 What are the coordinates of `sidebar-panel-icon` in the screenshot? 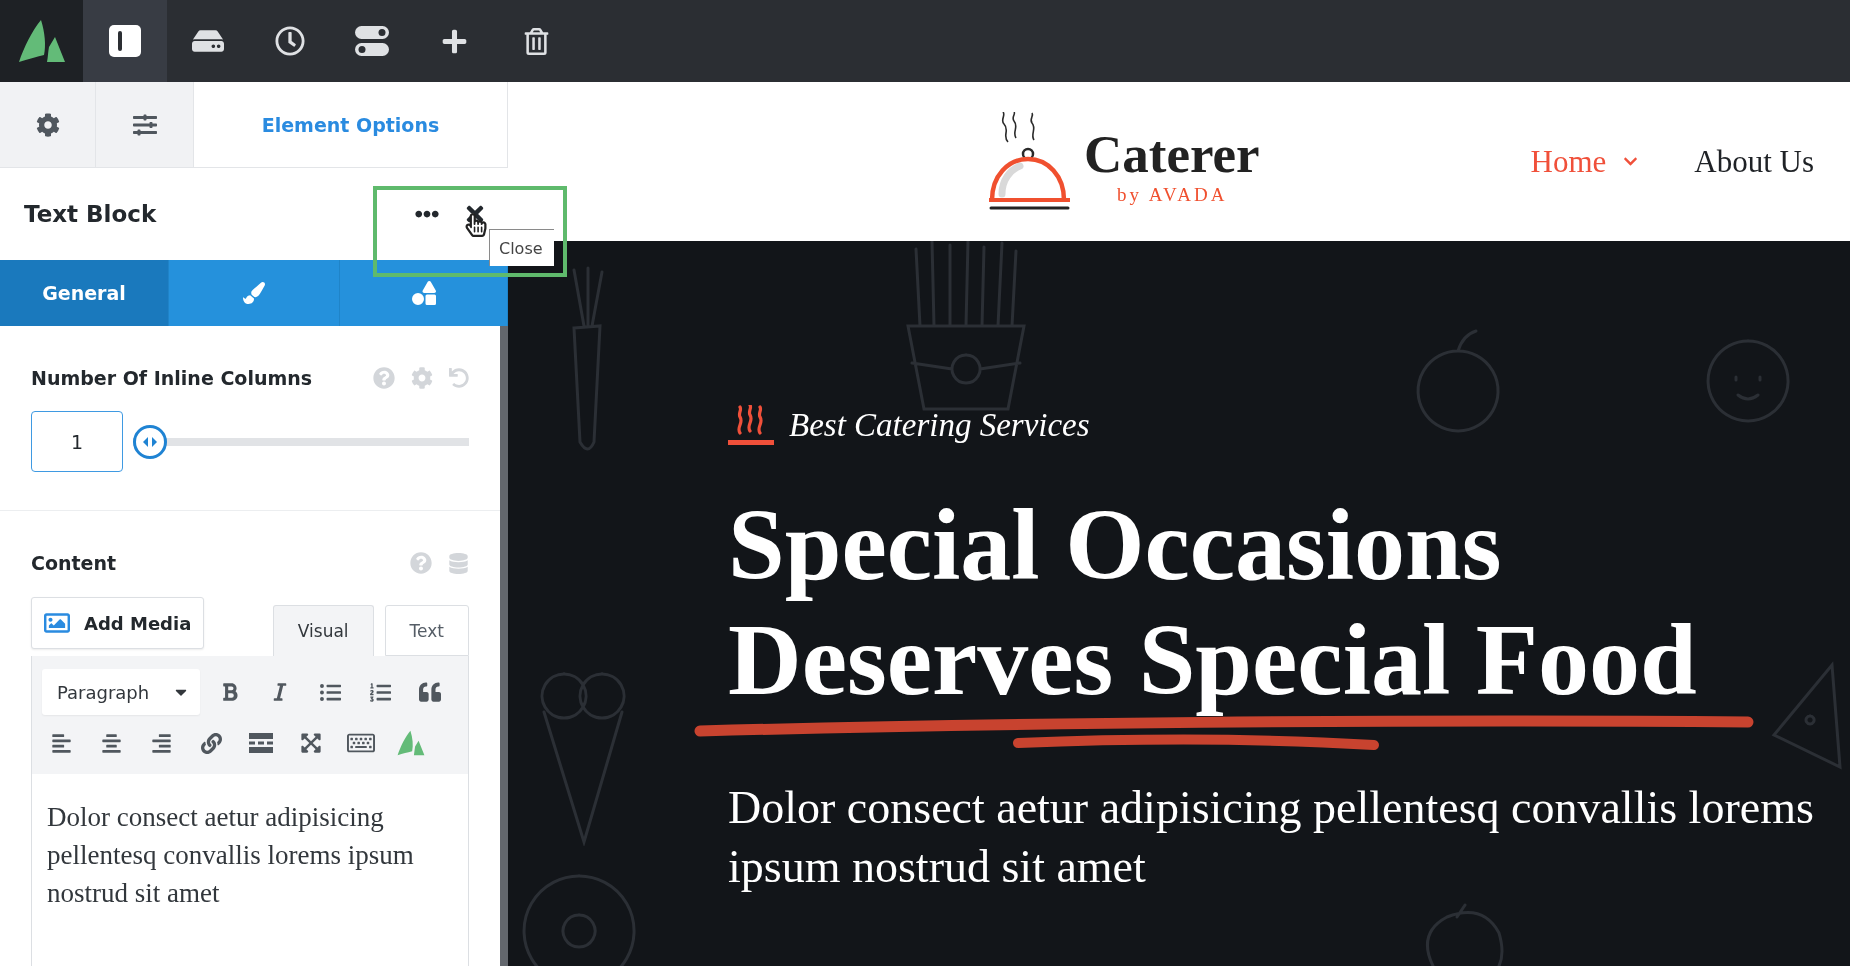 It's located at (125, 41).